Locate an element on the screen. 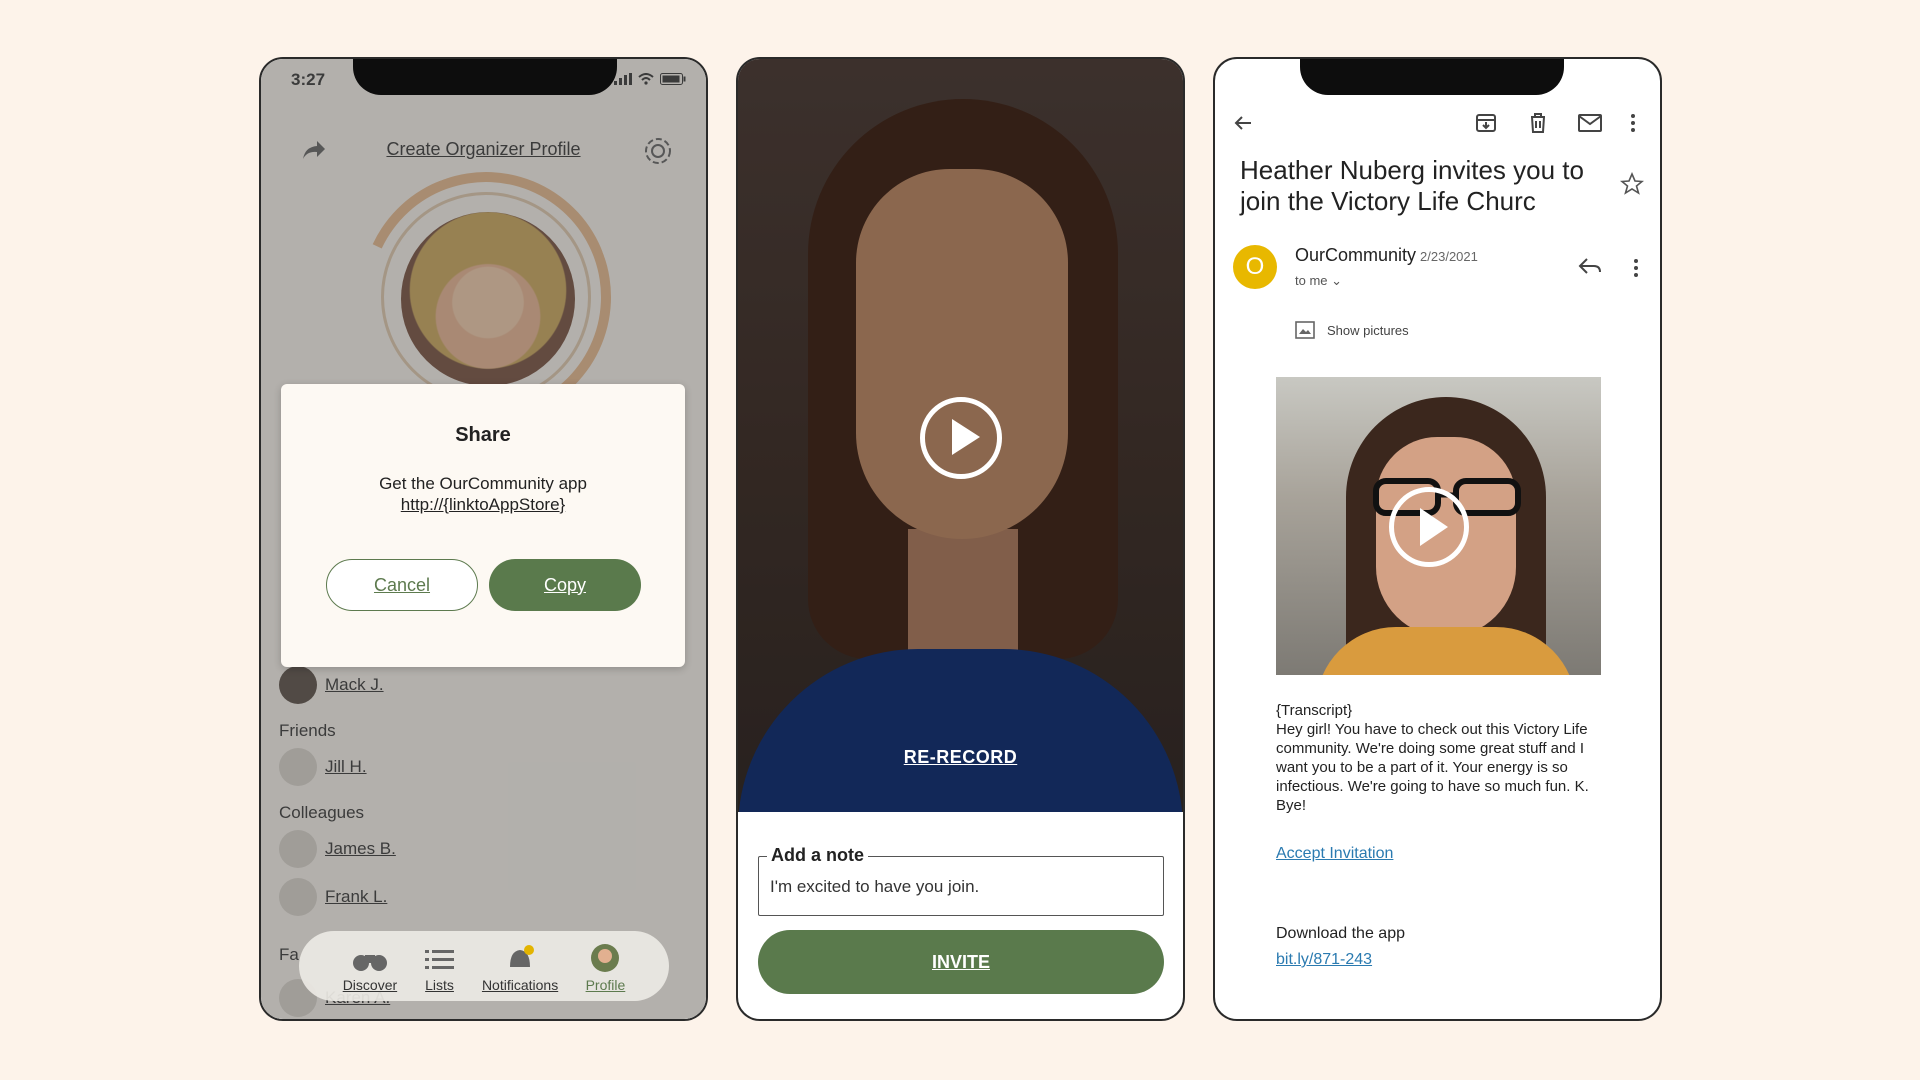 Image resolution: width=1920 pixels, height=1080 pixels. note-input: I'm excited to have you join. is located at coordinates (874, 887).